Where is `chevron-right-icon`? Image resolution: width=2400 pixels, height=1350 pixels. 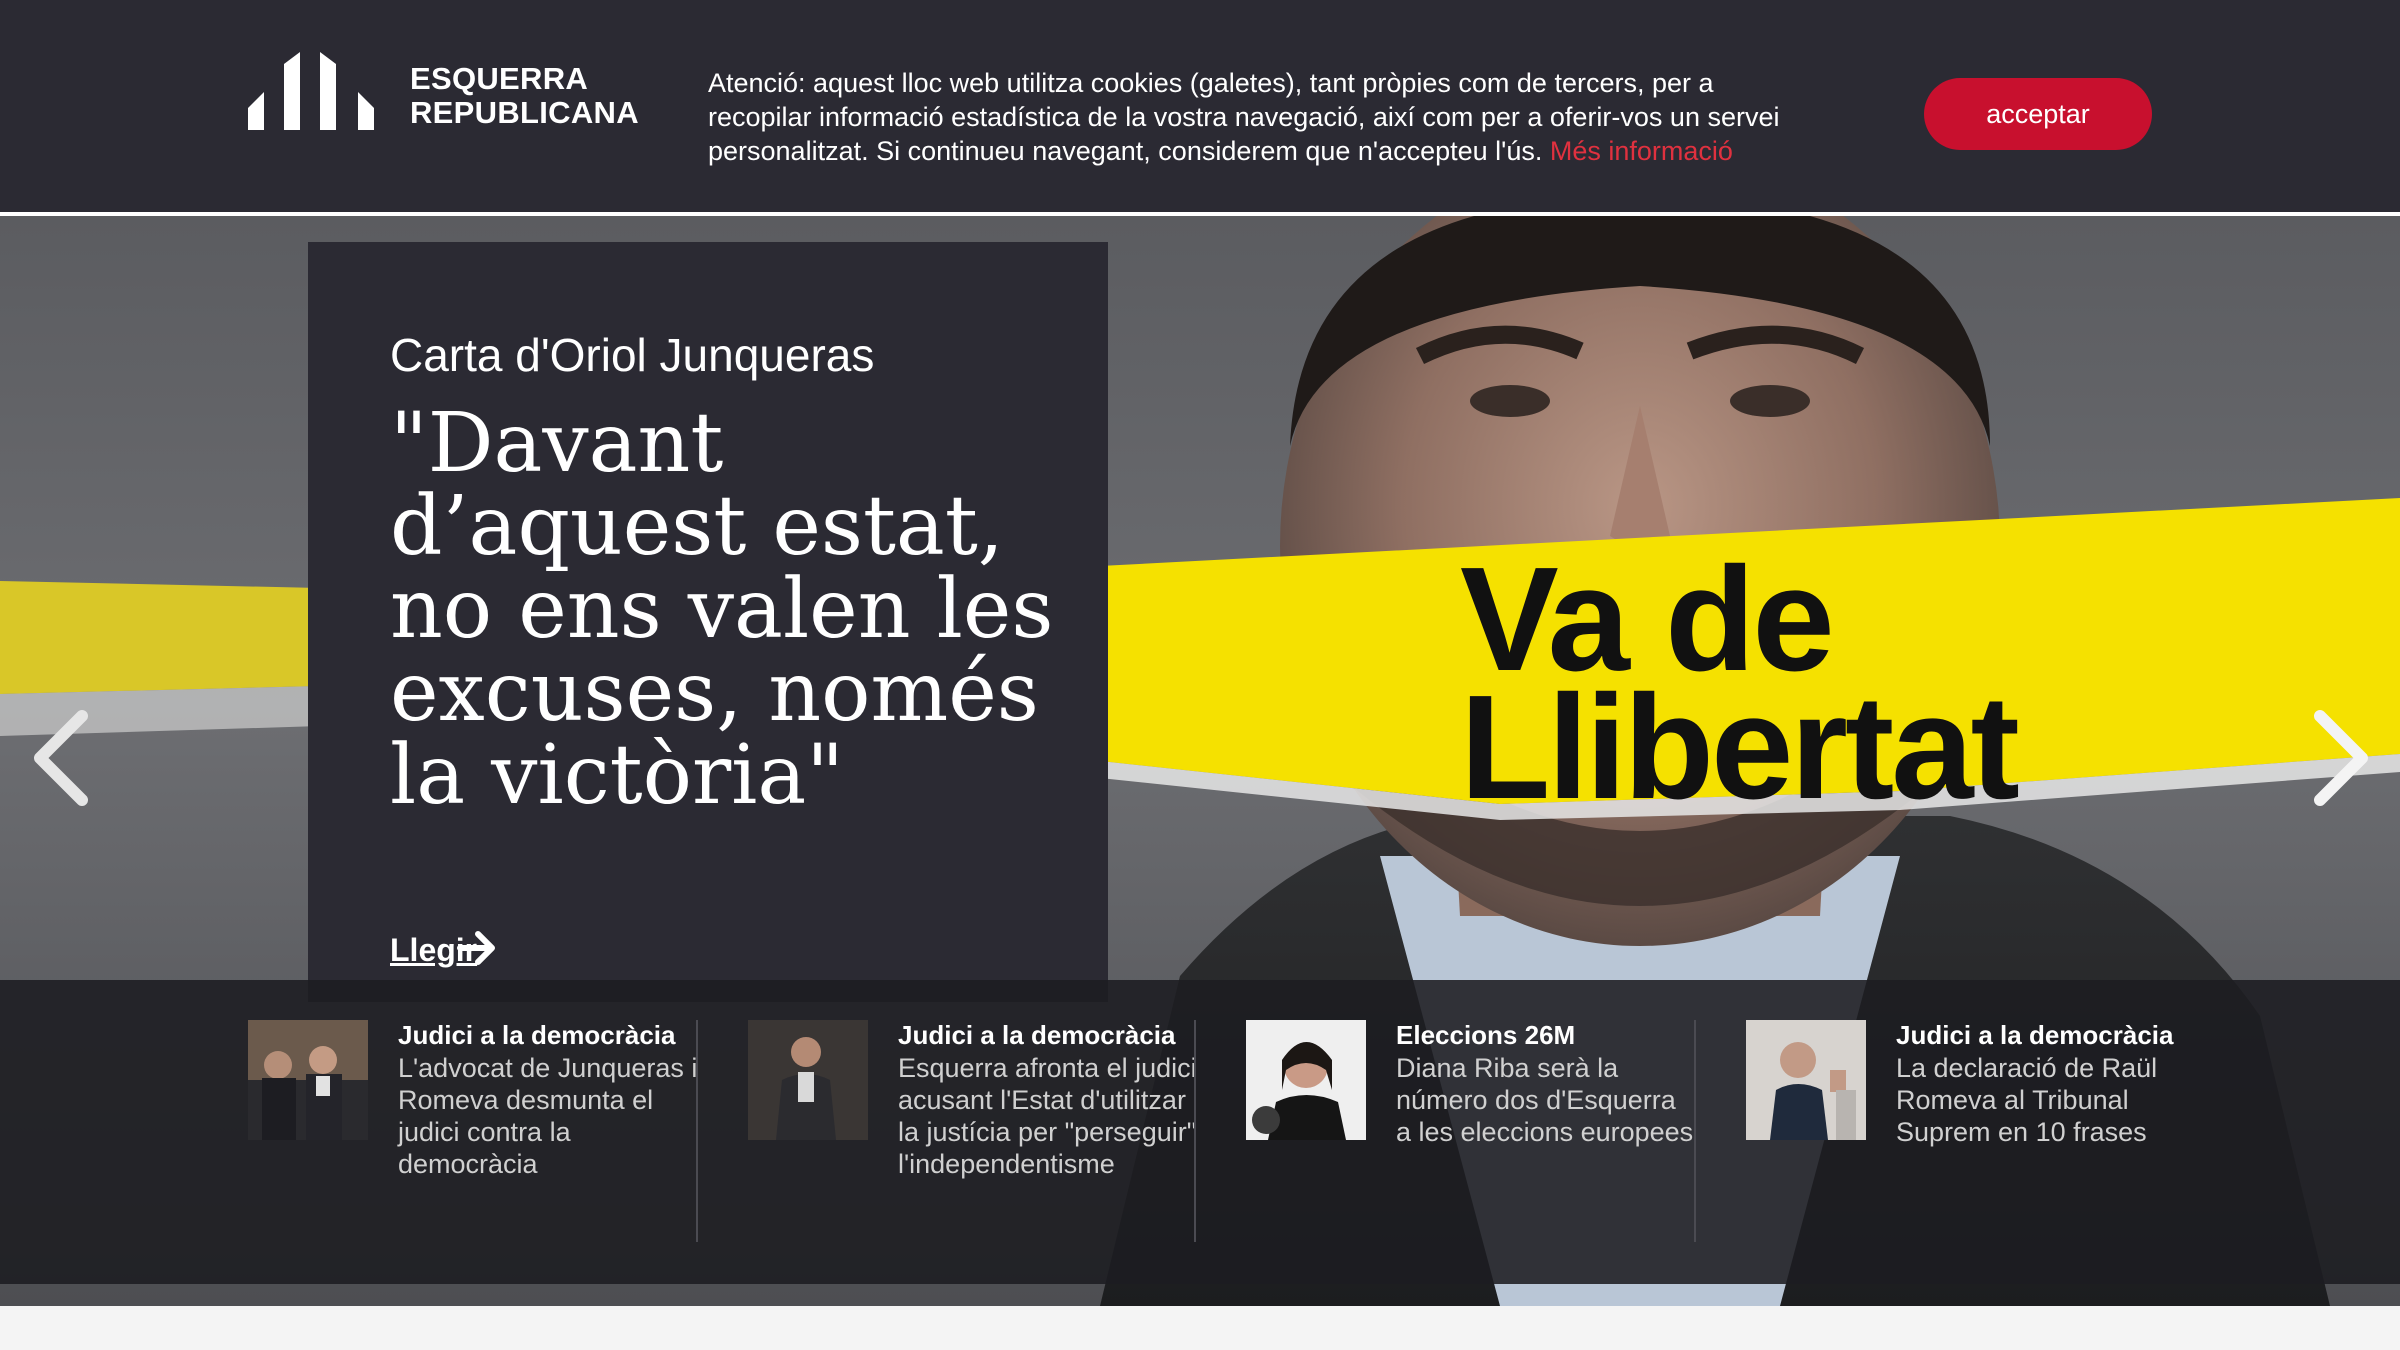 chevron-right-icon is located at coordinates (2341, 758).